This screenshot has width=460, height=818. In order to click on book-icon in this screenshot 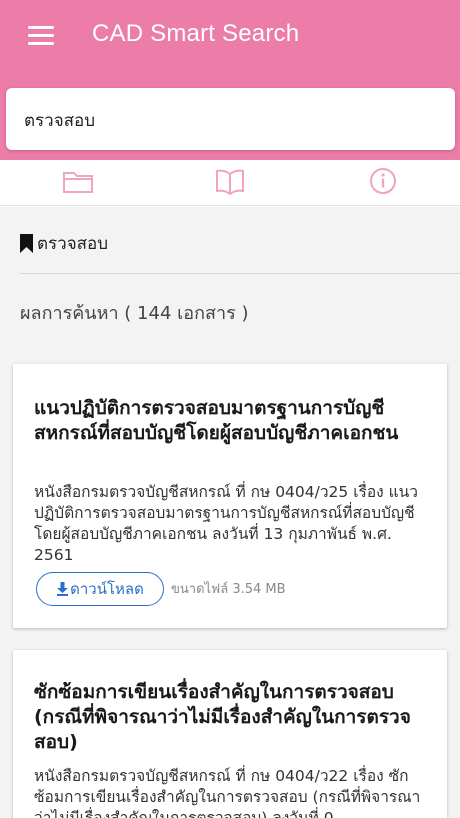, I will do `click(230, 182)`.